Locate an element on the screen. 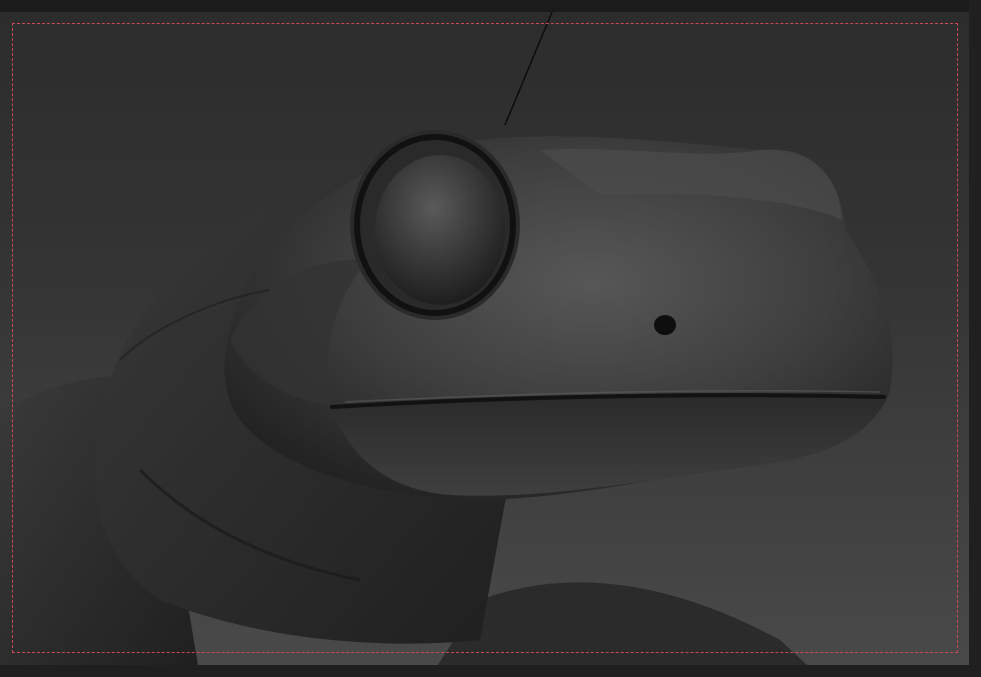  pivot-line is located at coordinates (531, 63).